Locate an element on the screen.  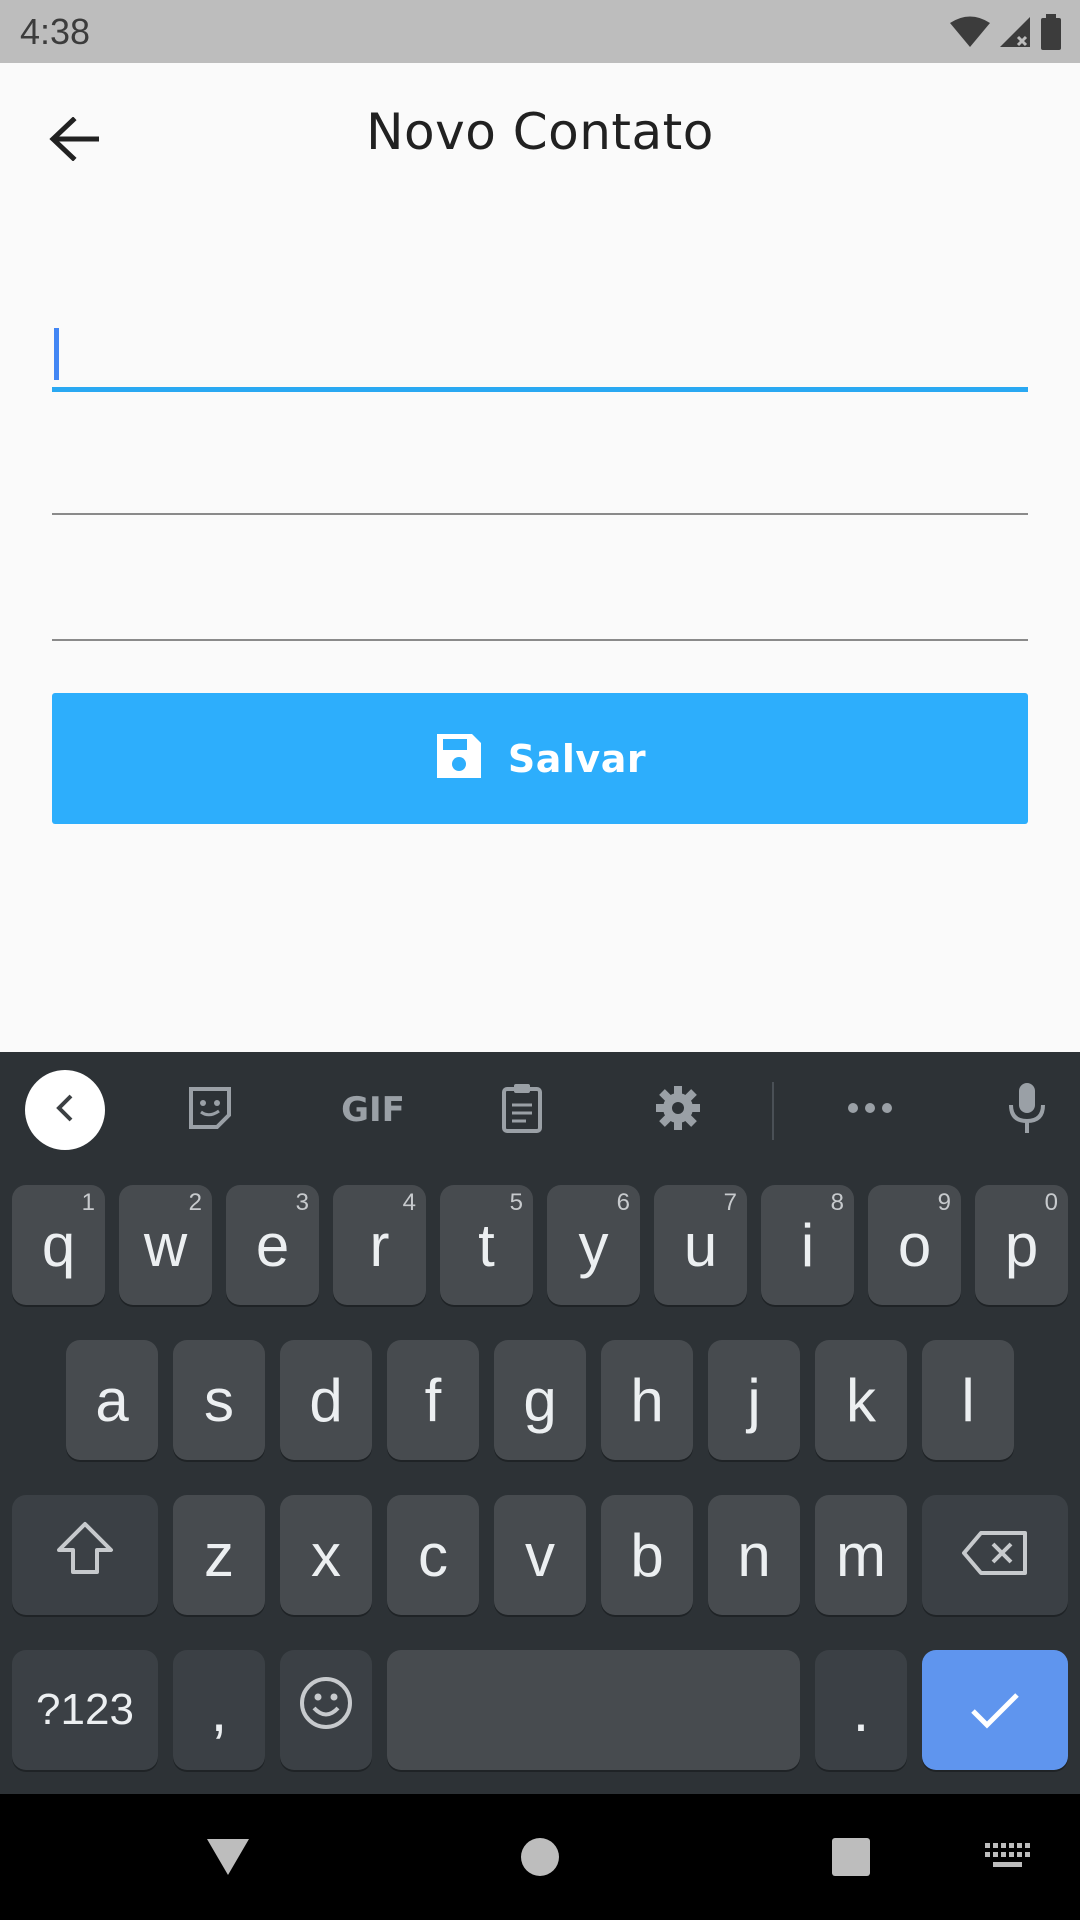
save-icon is located at coordinates (459, 758).